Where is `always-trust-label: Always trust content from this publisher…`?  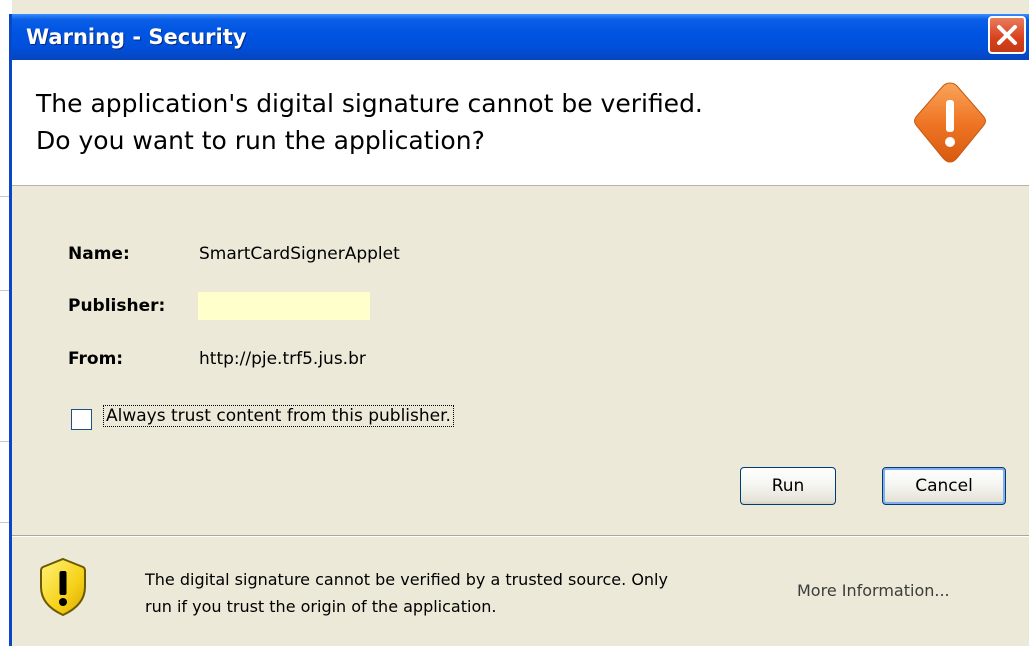
always-trust-label: Always trust content from this publisher… is located at coordinates (278, 416).